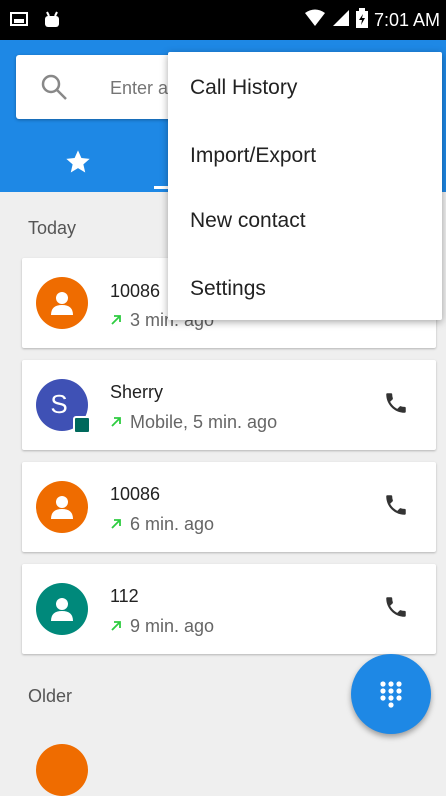  Describe the element at coordinates (248, 221) in the screenshot. I see `menu-item-new-contact: New contact` at that location.